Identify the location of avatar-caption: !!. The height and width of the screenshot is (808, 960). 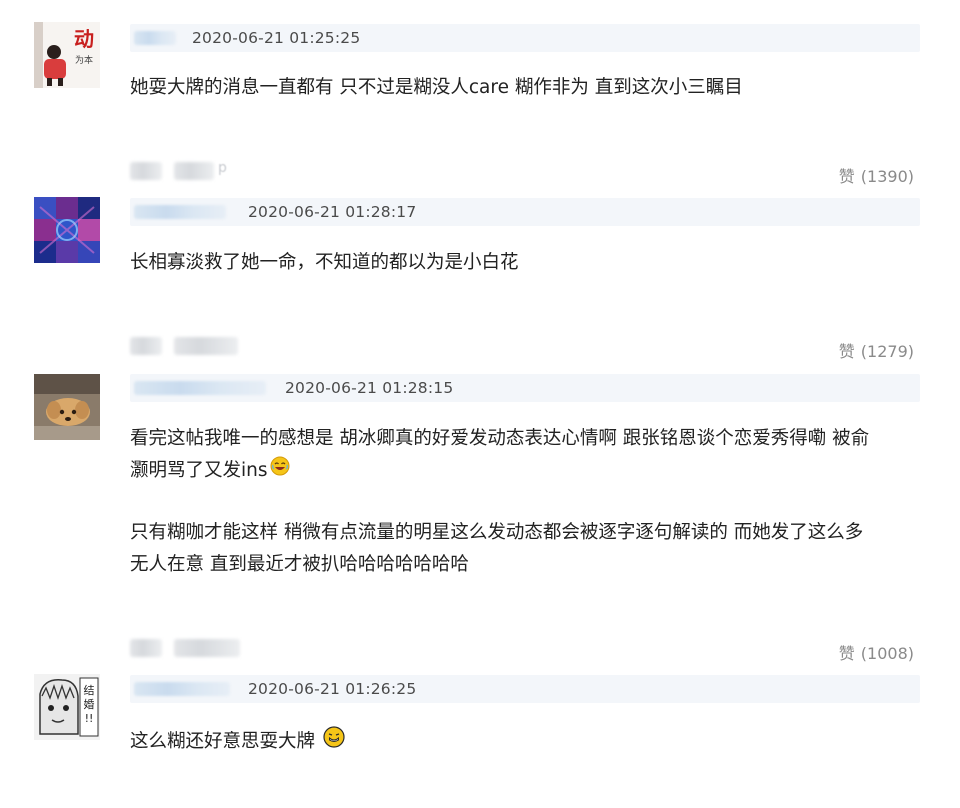
(89, 718).